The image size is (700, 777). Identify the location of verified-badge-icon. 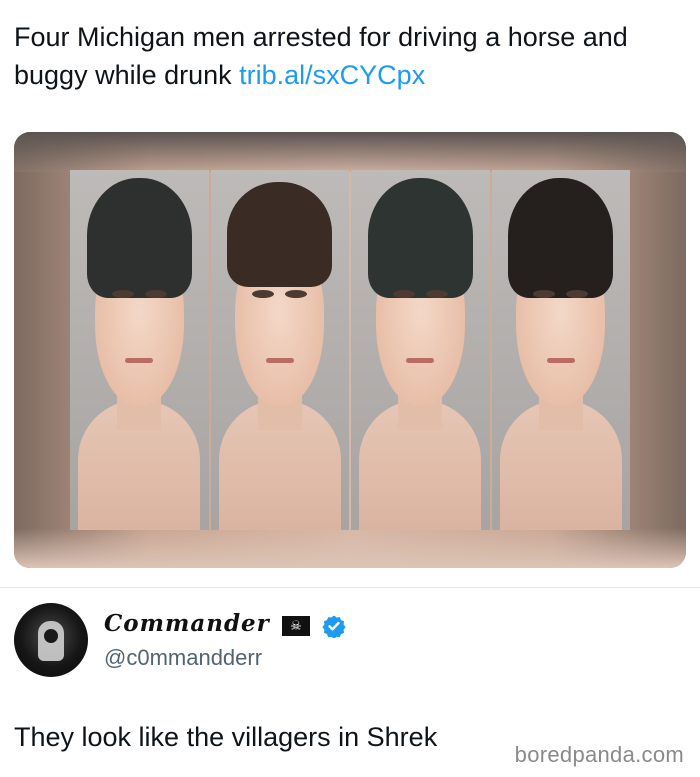
(334, 626).